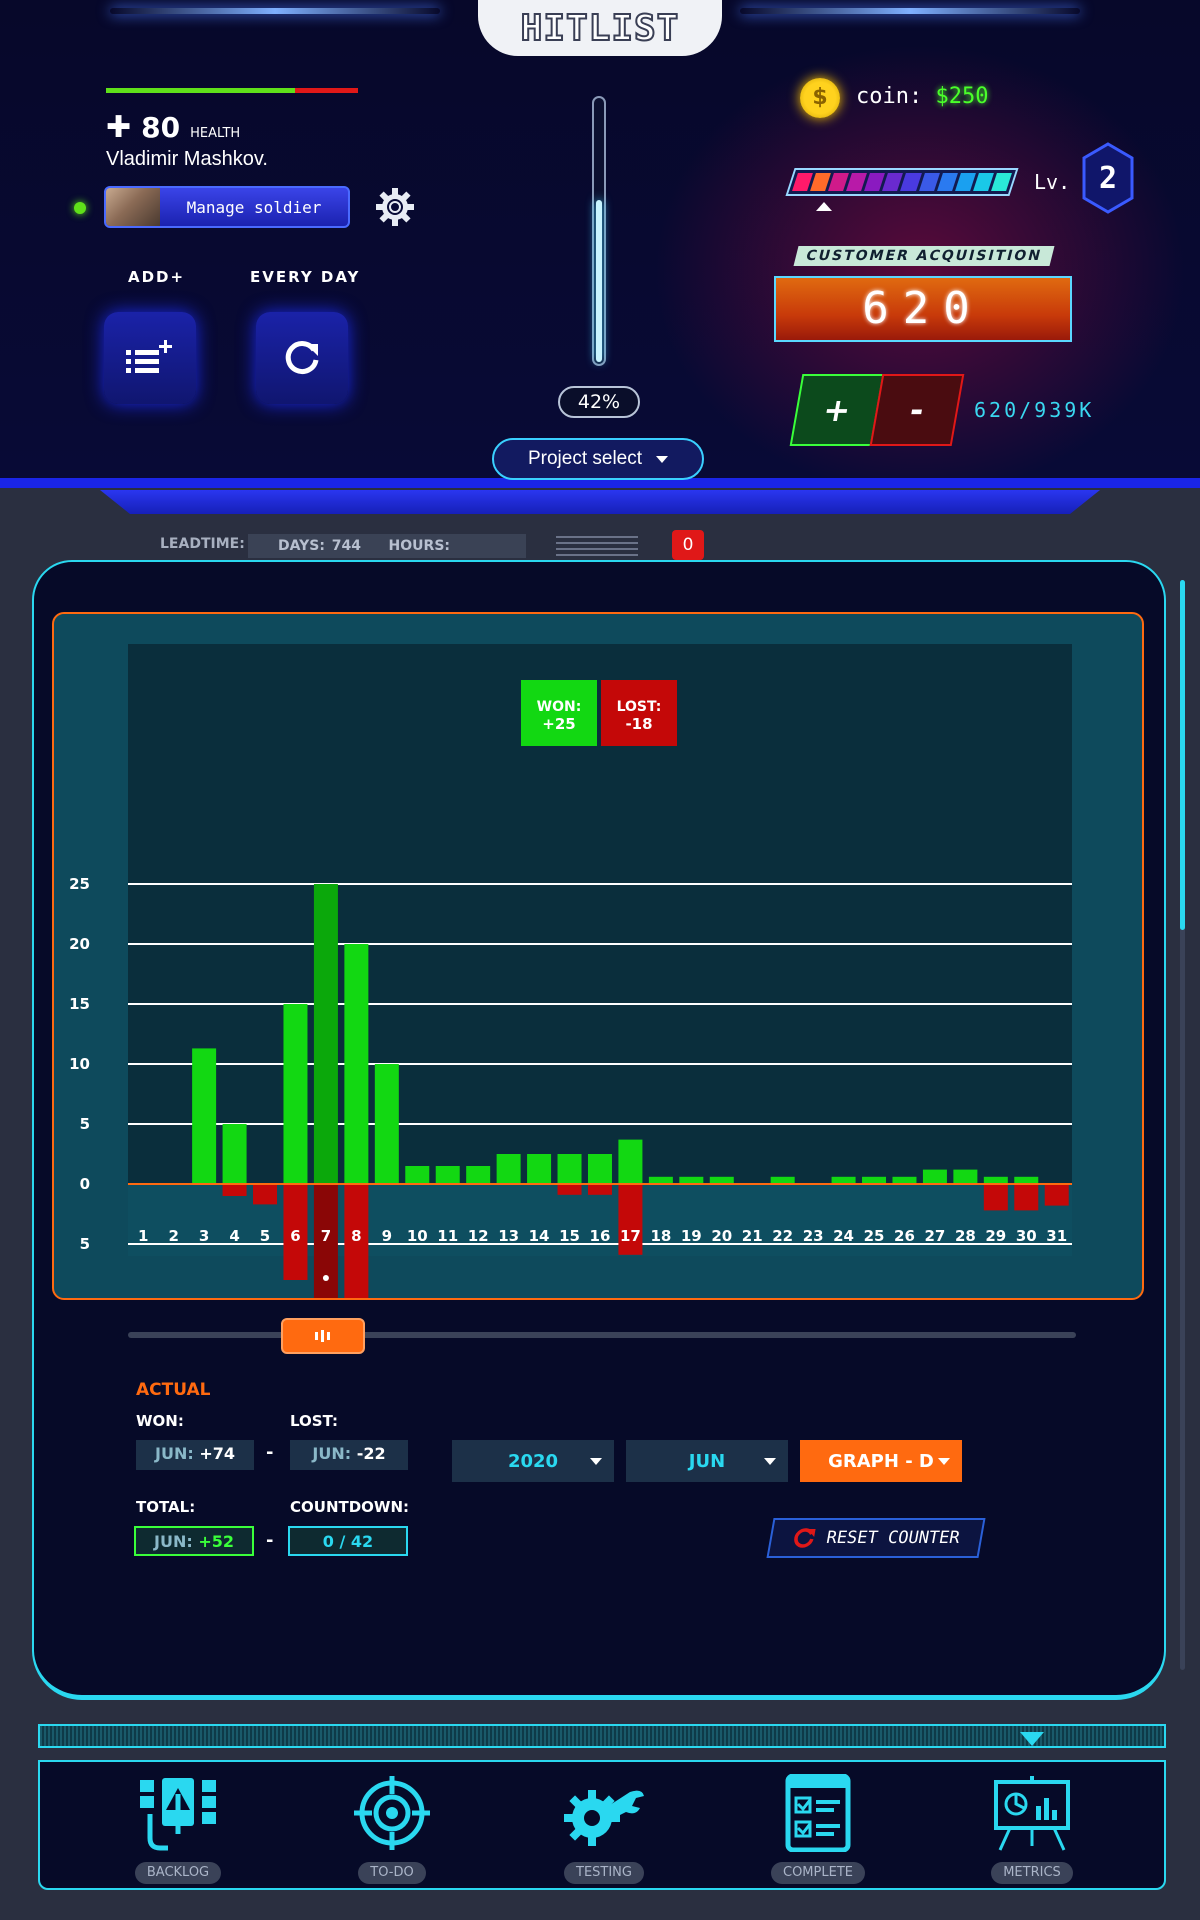 This screenshot has height=1920, width=1200. Describe the element at coordinates (348, 1541) in the screenshot. I see `countdown-value: 0 / 42` at that location.